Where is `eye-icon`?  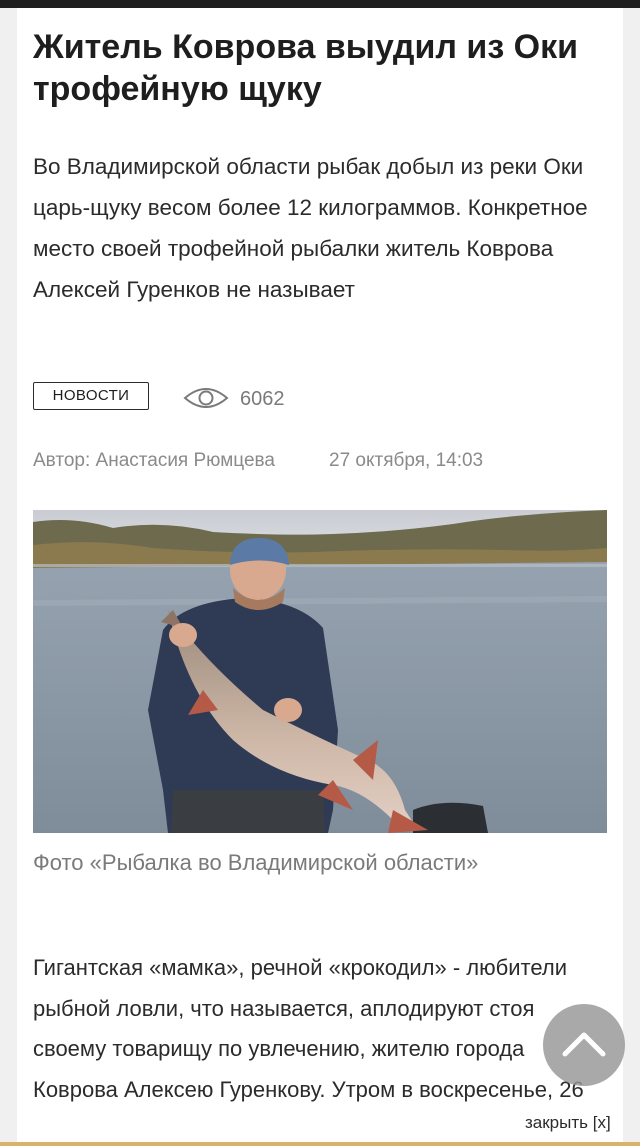
eye-icon is located at coordinates (206, 398).